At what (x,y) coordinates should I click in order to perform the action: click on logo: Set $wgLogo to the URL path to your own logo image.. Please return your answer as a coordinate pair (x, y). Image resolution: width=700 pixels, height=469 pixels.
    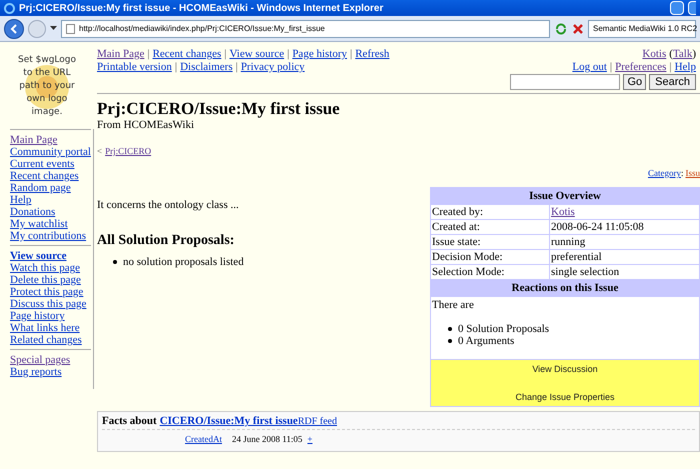
    Looking at the image, I should click on (47, 86).